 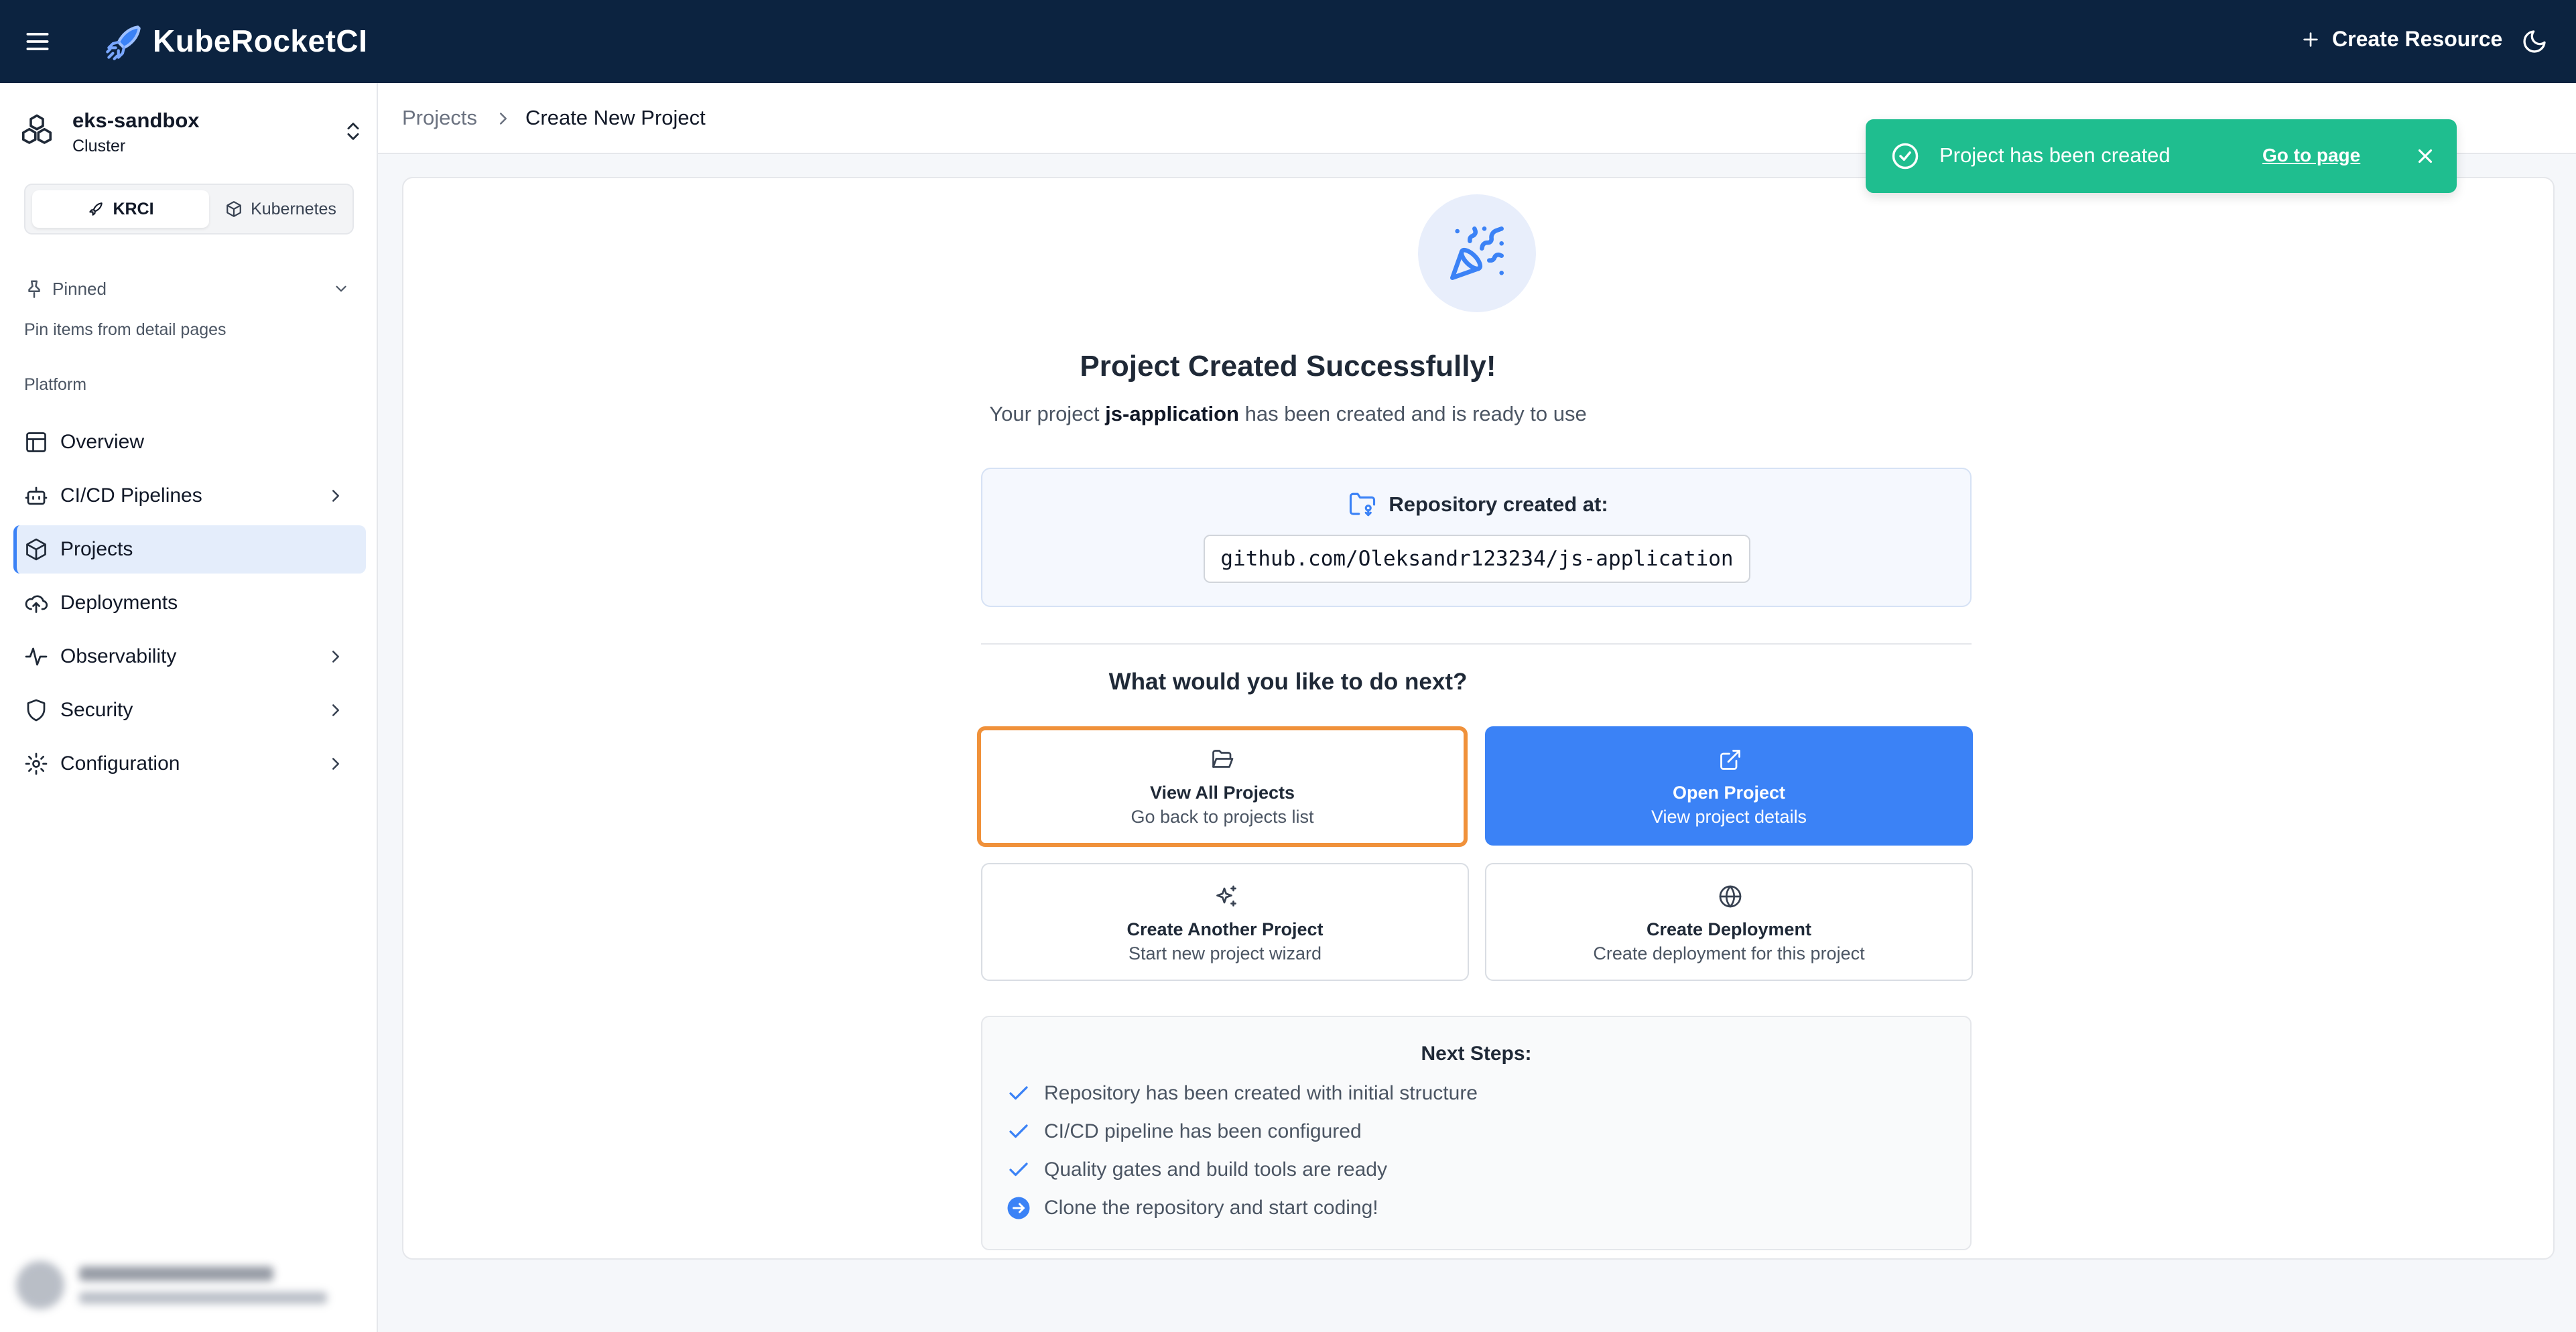 What do you see at coordinates (1476, 1054) in the screenshot?
I see `next-steps-title: Next Steps:` at bounding box center [1476, 1054].